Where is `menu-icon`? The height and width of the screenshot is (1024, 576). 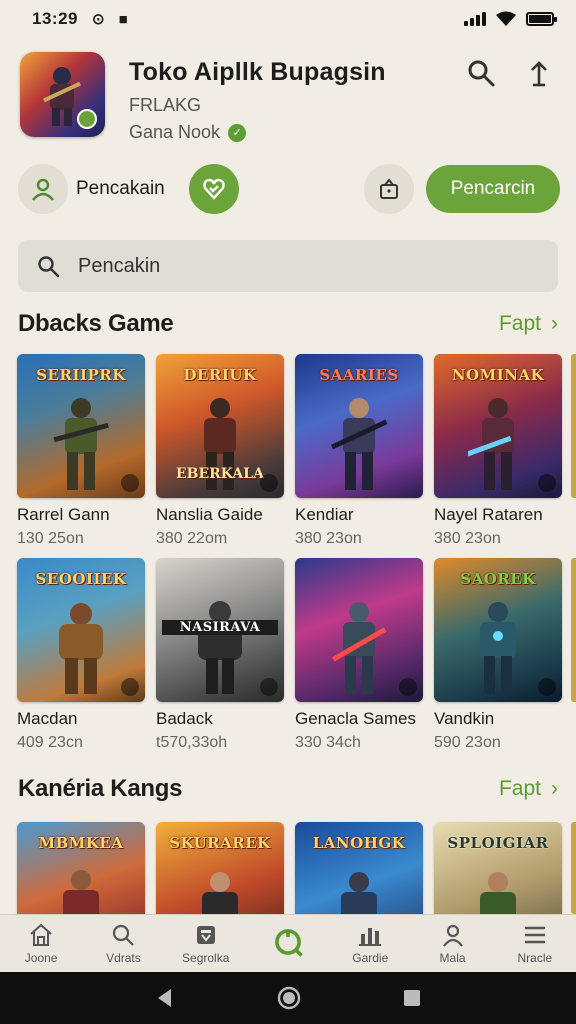
menu-icon is located at coordinates (534, 935).